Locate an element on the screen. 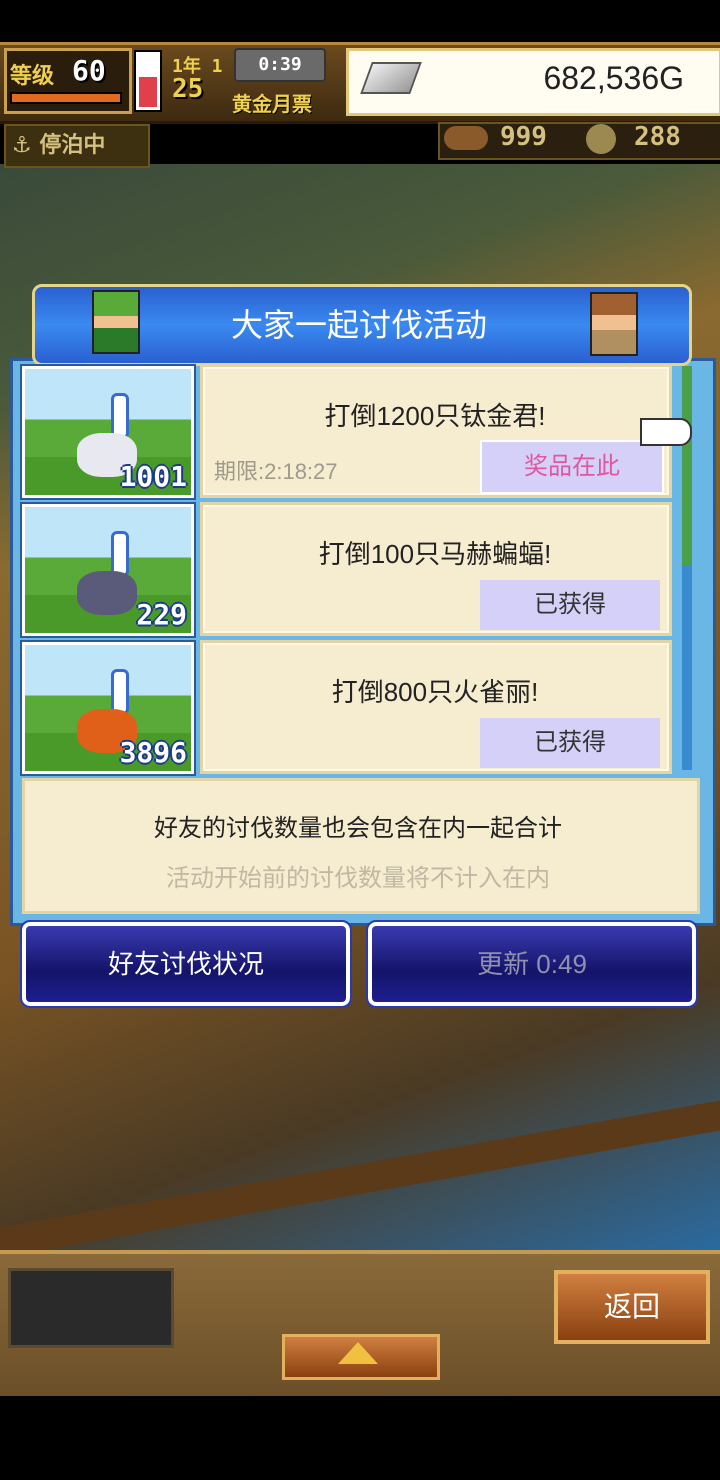 The width and height of the screenshot is (720, 1480). resource2-value: 288 is located at coordinates (657, 137).